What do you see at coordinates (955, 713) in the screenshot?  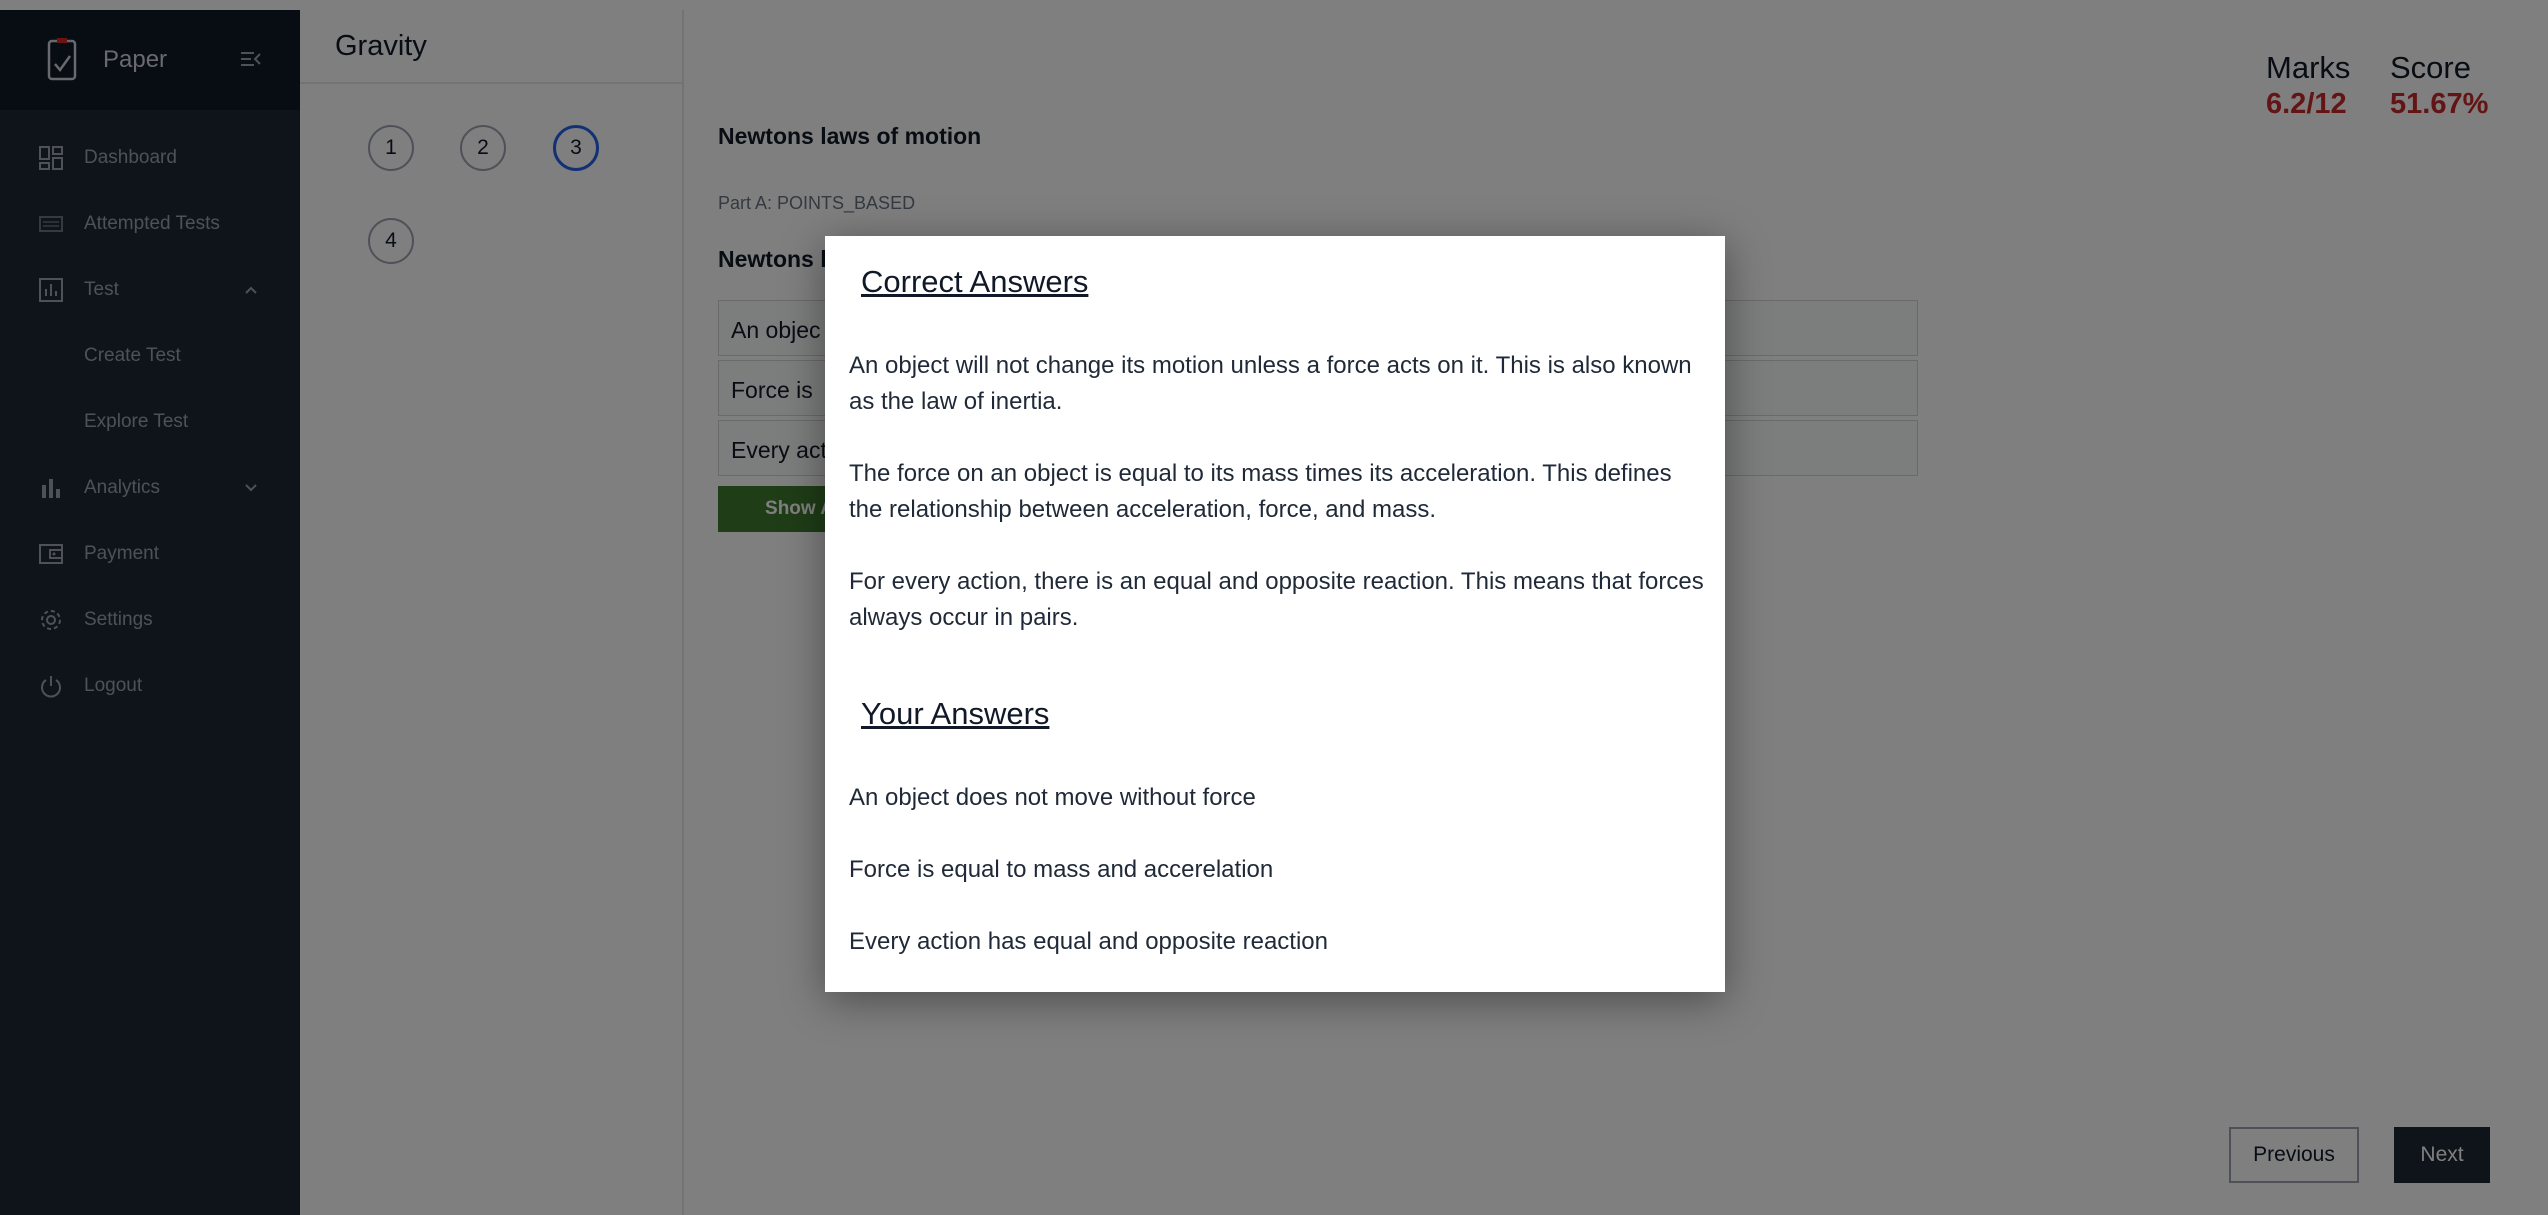 I see `your-answers-heading: Your Answers` at bounding box center [955, 713].